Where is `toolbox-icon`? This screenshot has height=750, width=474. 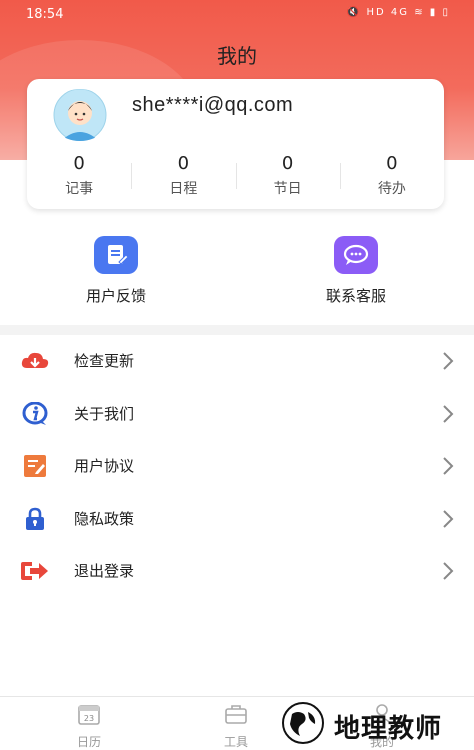 toolbox-icon is located at coordinates (236, 714).